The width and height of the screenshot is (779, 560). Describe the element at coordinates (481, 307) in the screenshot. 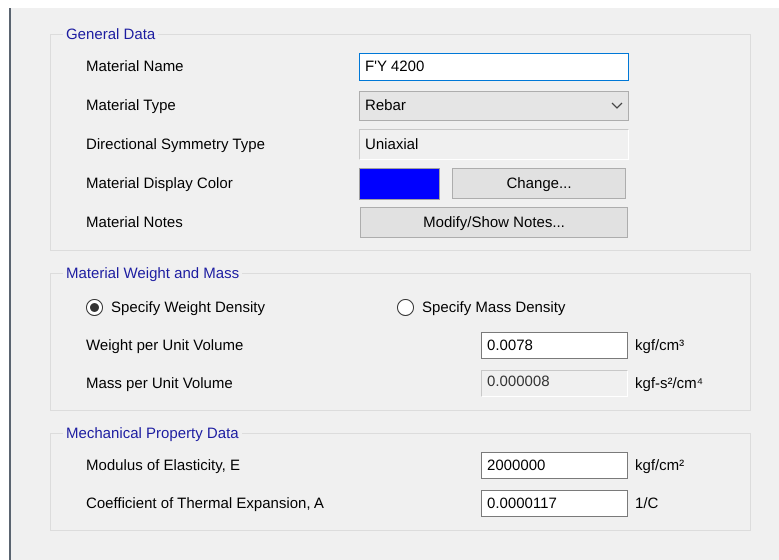

I see `radio-option: Specify Mass Density` at that location.